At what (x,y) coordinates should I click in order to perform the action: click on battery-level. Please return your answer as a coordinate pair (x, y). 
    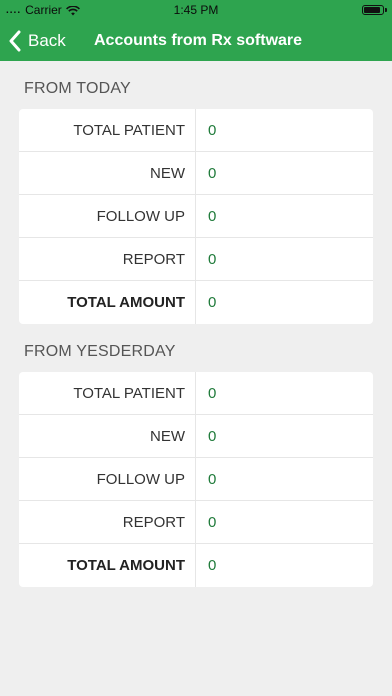
    Looking at the image, I should click on (372, 10).